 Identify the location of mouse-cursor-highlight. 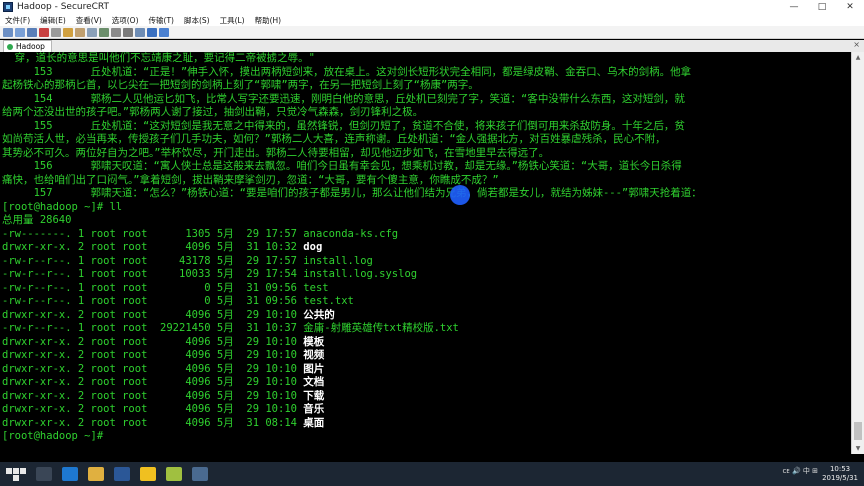
(460, 195).